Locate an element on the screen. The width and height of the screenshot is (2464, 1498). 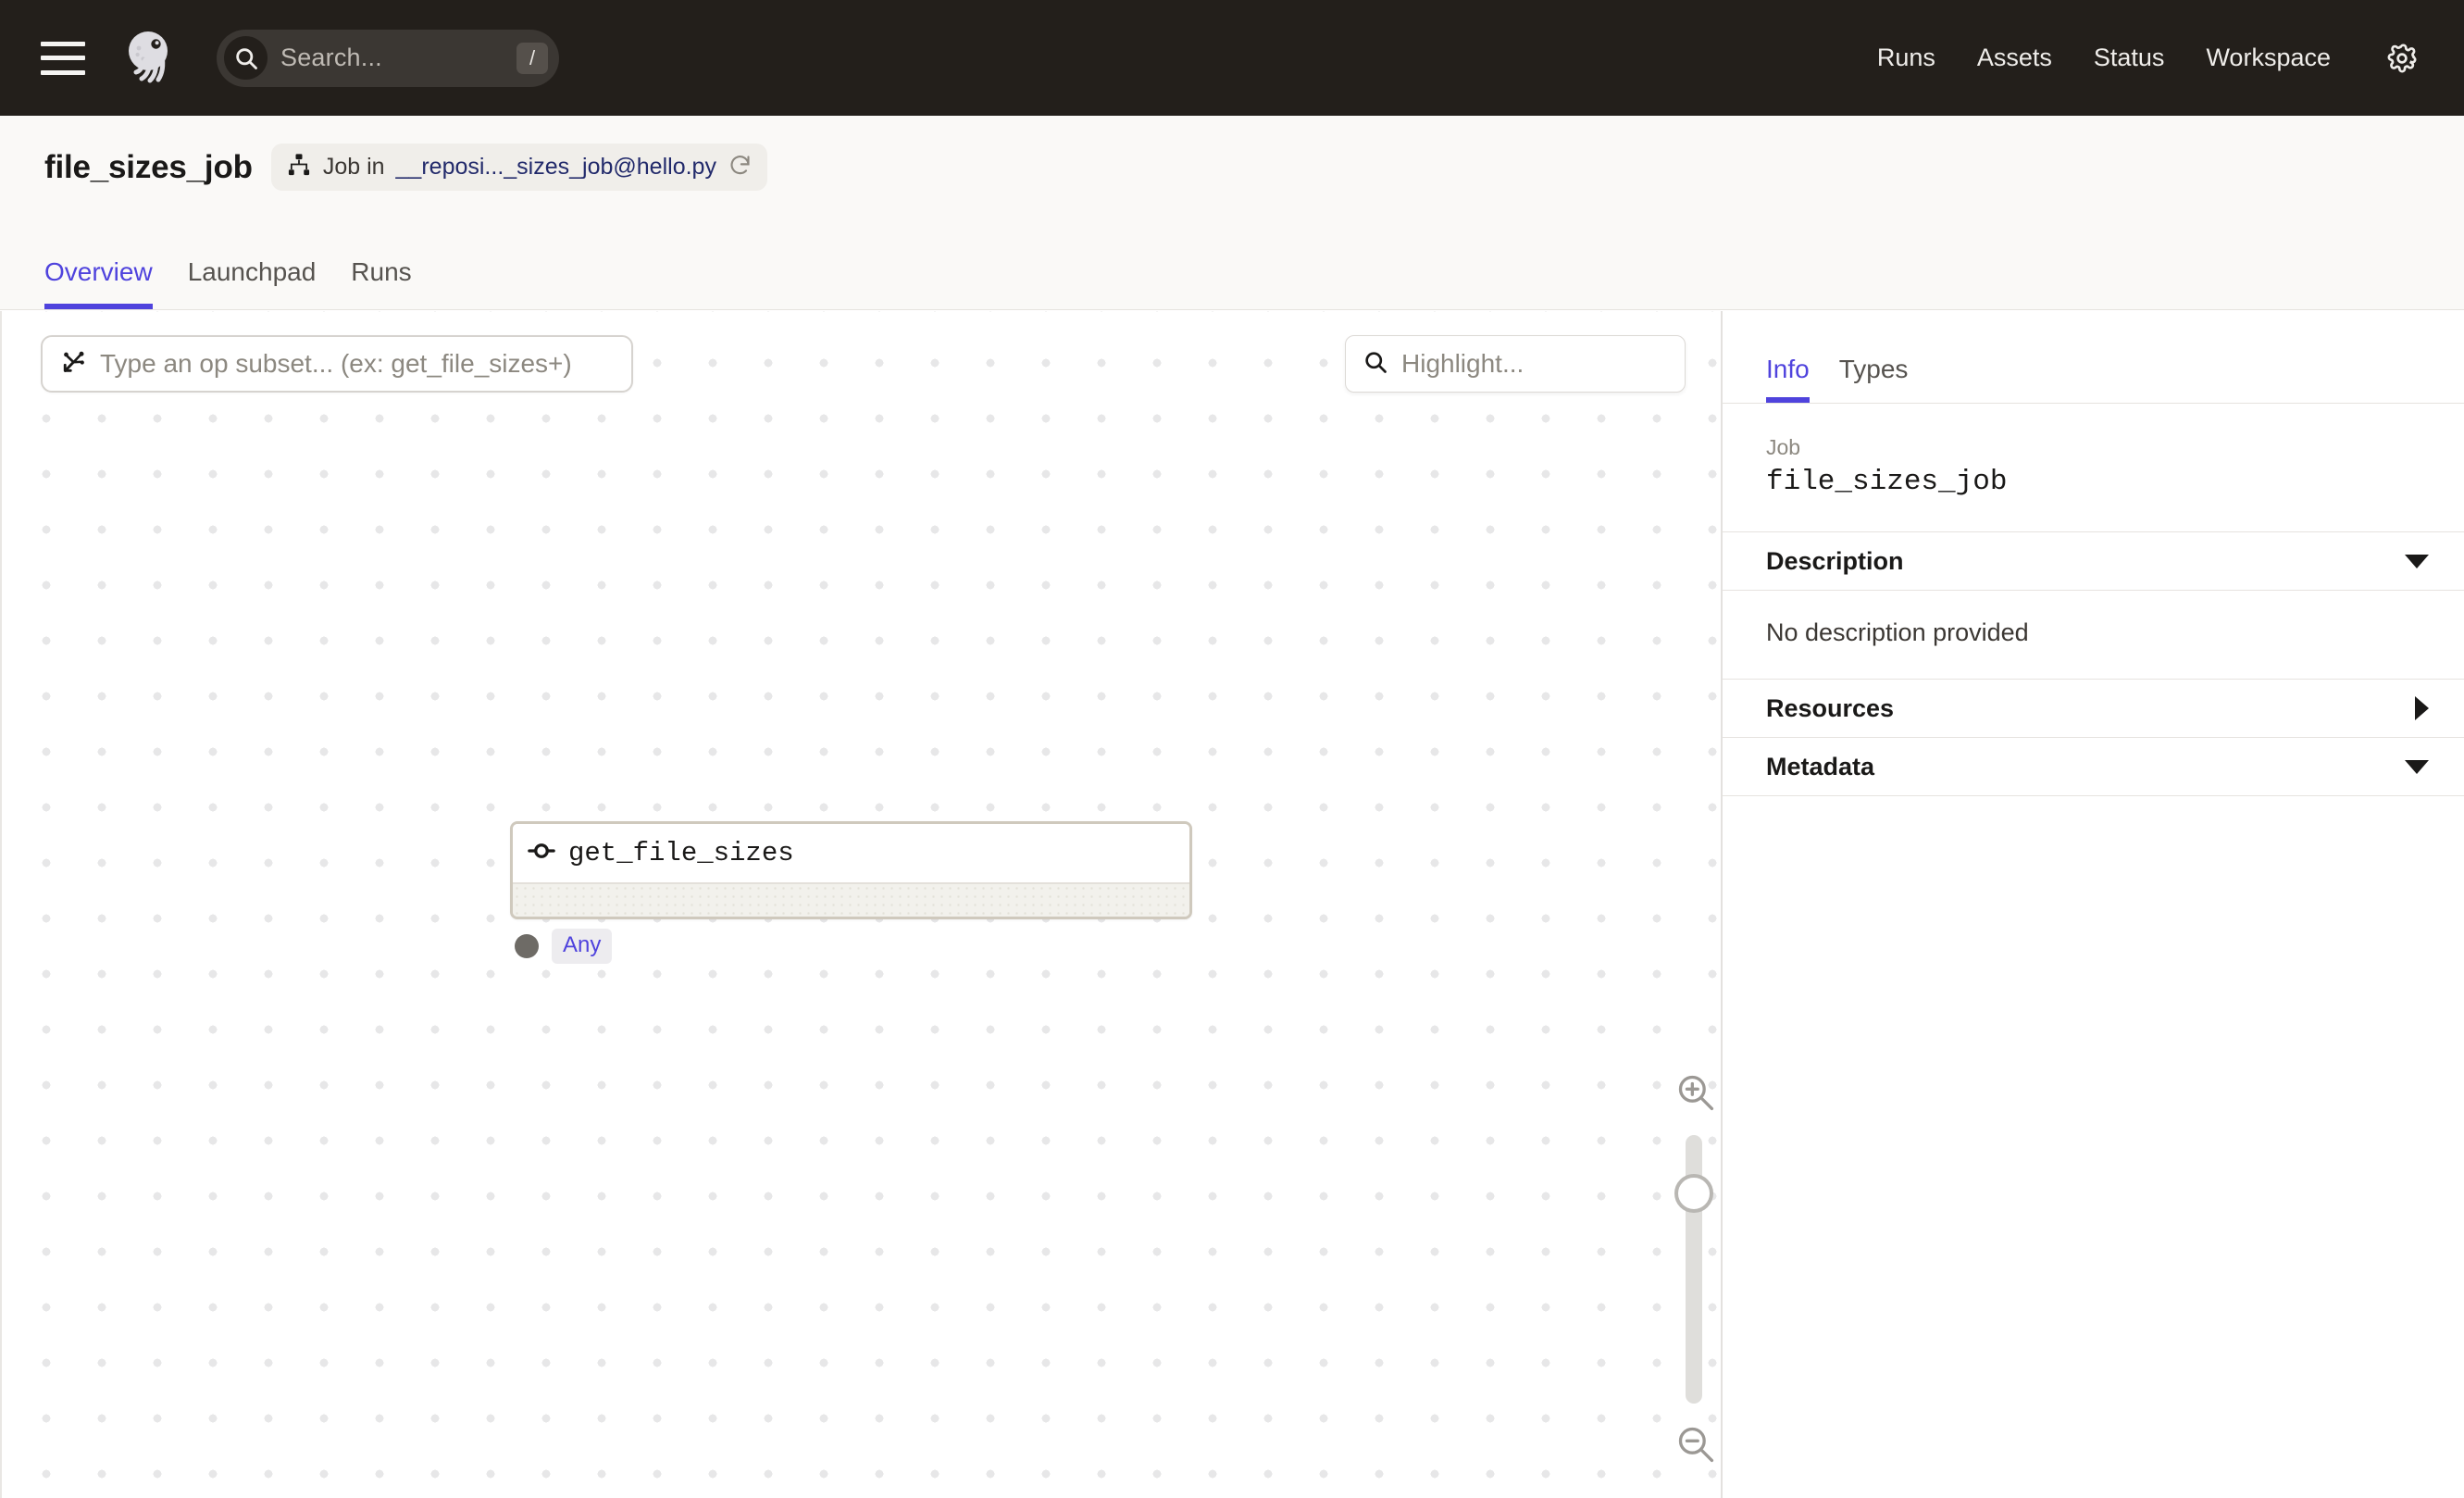
nav-link-assets: Assets is located at coordinates (2014, 58).